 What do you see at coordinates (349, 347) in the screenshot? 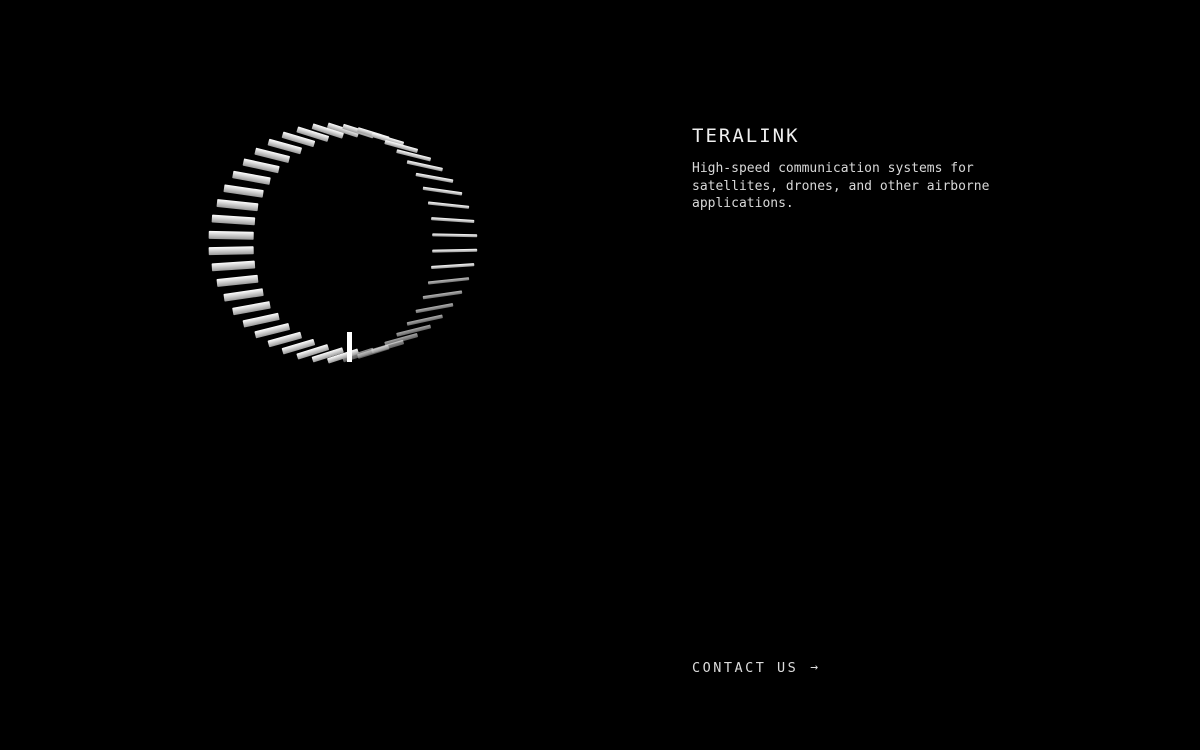
I see `ring-accent-bar` at bounding box center [349, 347].